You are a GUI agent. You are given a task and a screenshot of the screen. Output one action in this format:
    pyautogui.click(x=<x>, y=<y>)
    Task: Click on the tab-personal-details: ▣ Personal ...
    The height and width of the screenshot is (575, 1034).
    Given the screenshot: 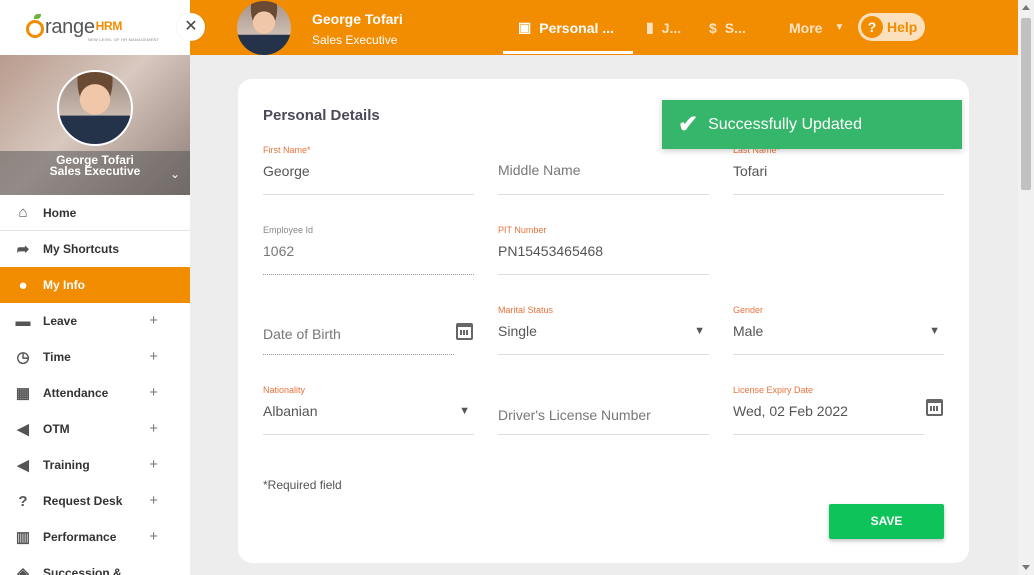 What is the action you would take?
    pyautogui.click(x=568, y=27)
    